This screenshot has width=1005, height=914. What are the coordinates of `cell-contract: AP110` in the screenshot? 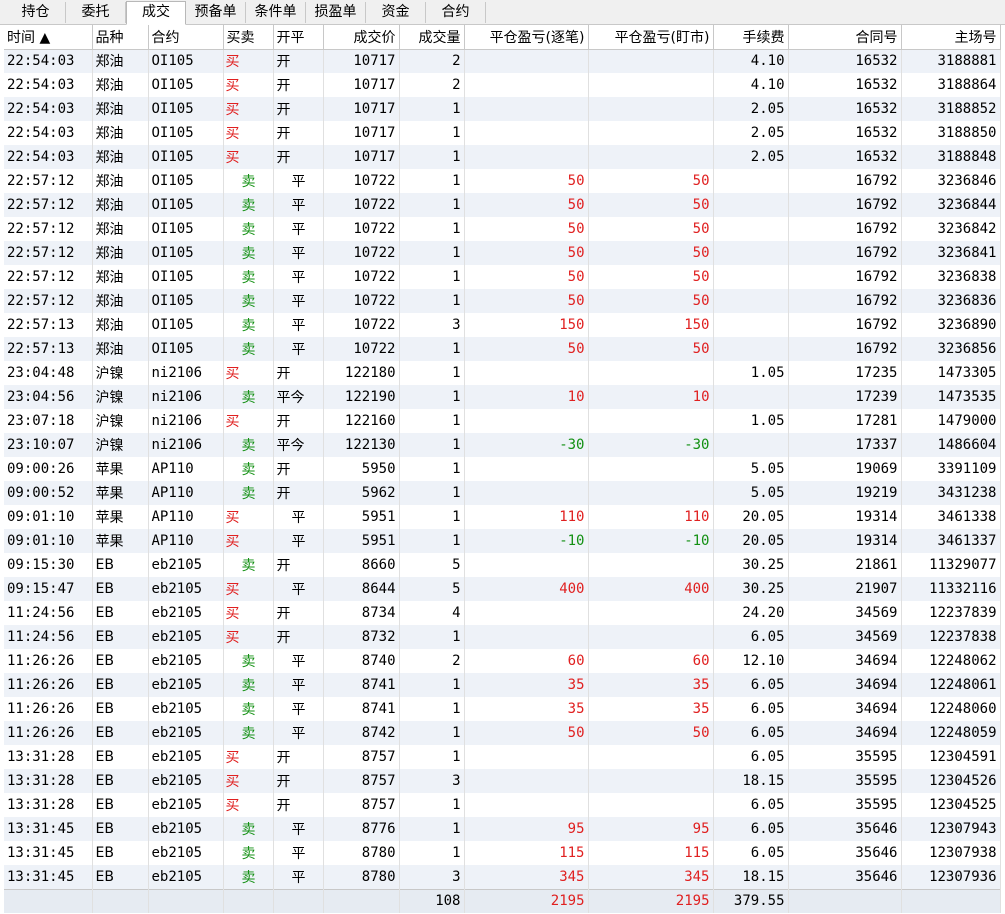 It's located at (186, 517).